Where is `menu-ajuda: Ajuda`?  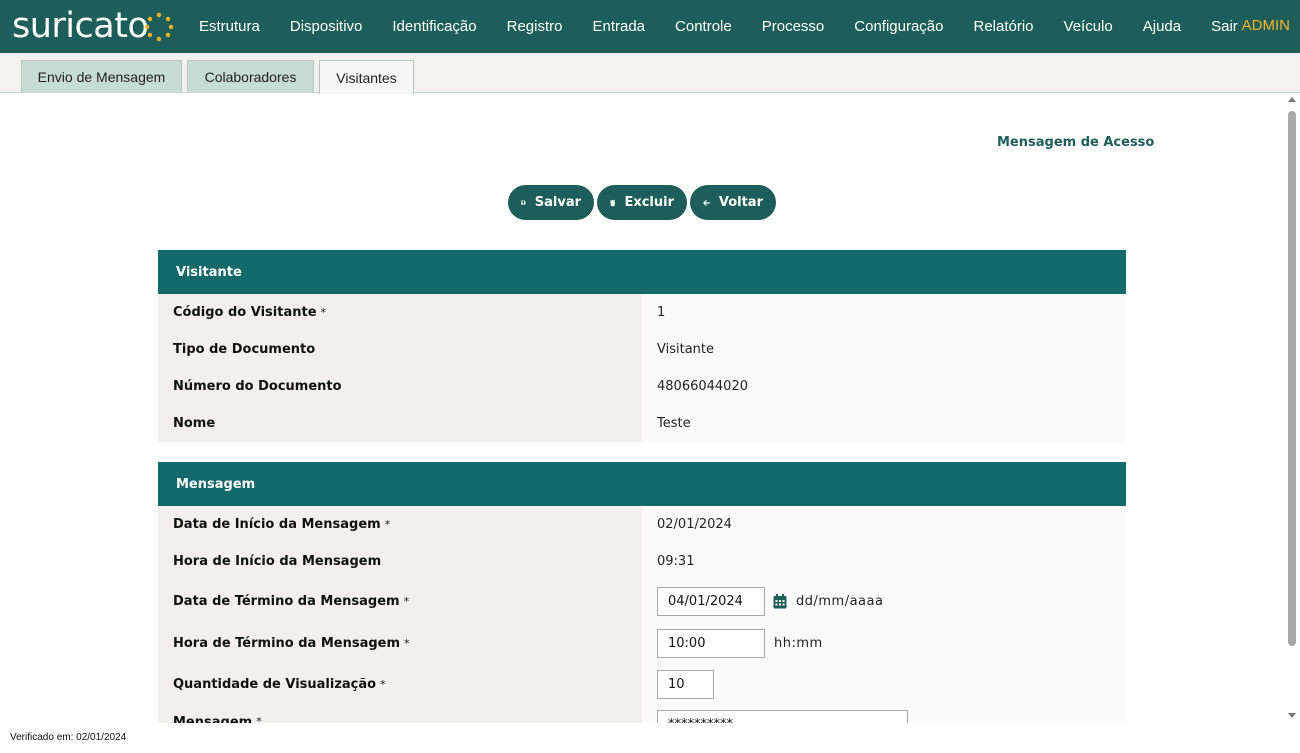
menu-ajuda: Ajuda is located at coordinates (1162, 26).